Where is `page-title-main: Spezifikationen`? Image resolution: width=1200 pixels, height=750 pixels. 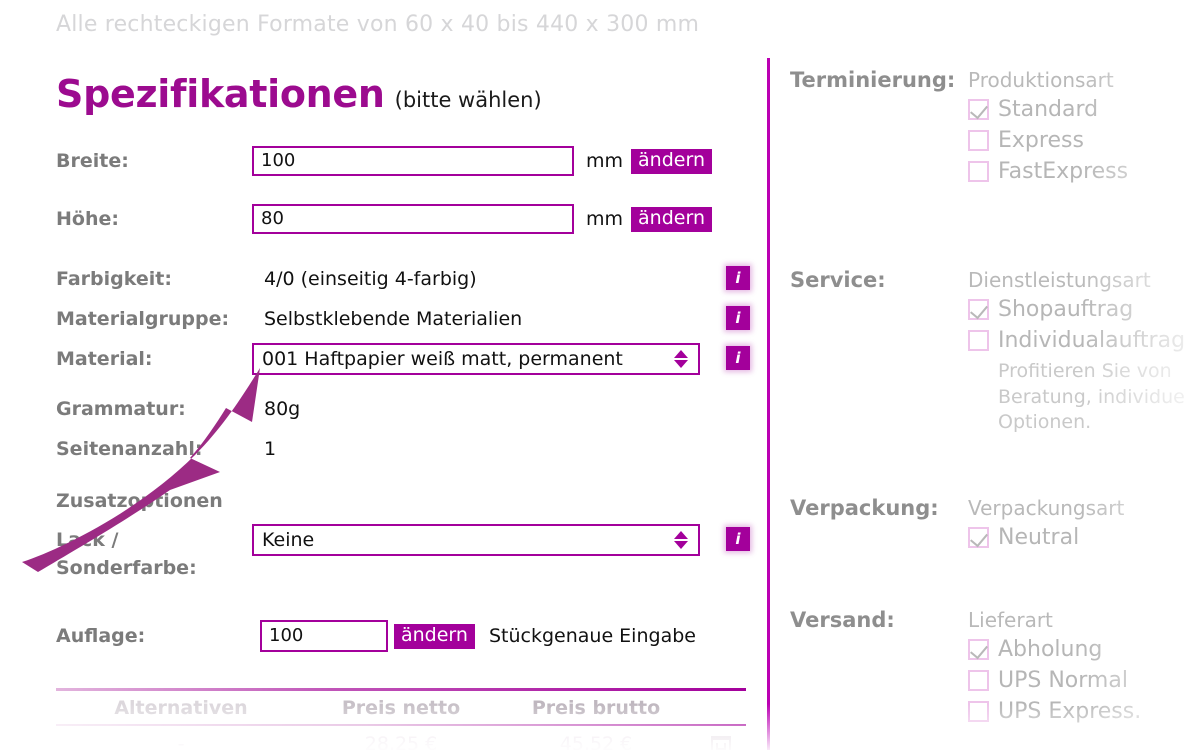
page-title-main: Spezifikationen is located at coordinates (220, 94).